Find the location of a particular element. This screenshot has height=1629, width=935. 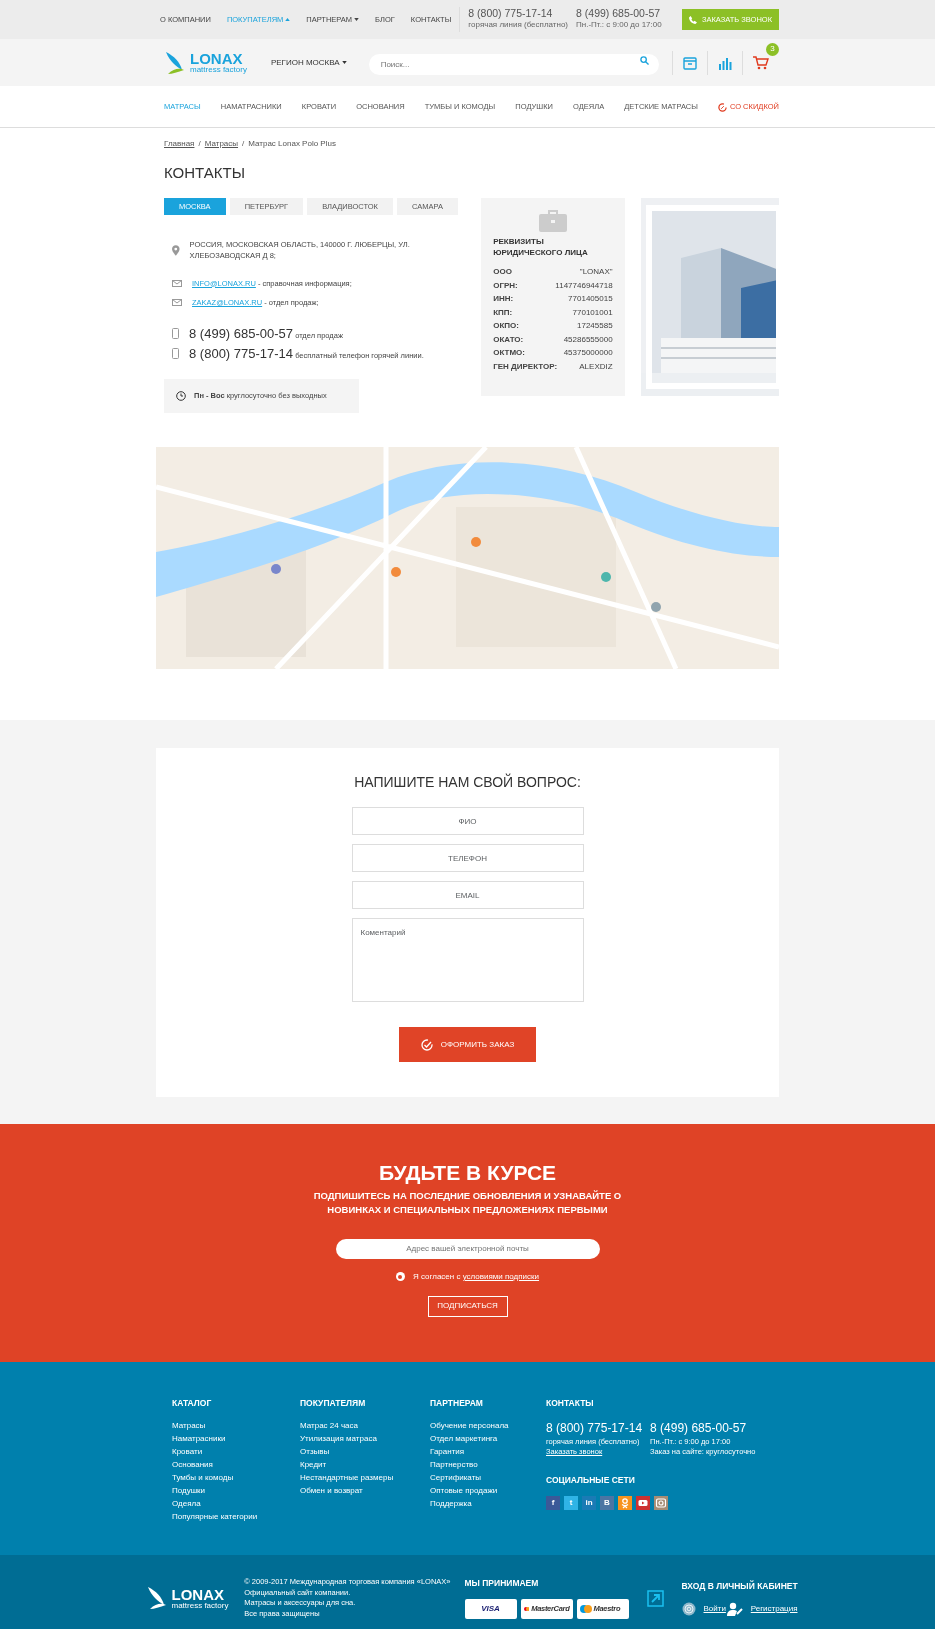

cart-icon is located at coordinates (761, 63).